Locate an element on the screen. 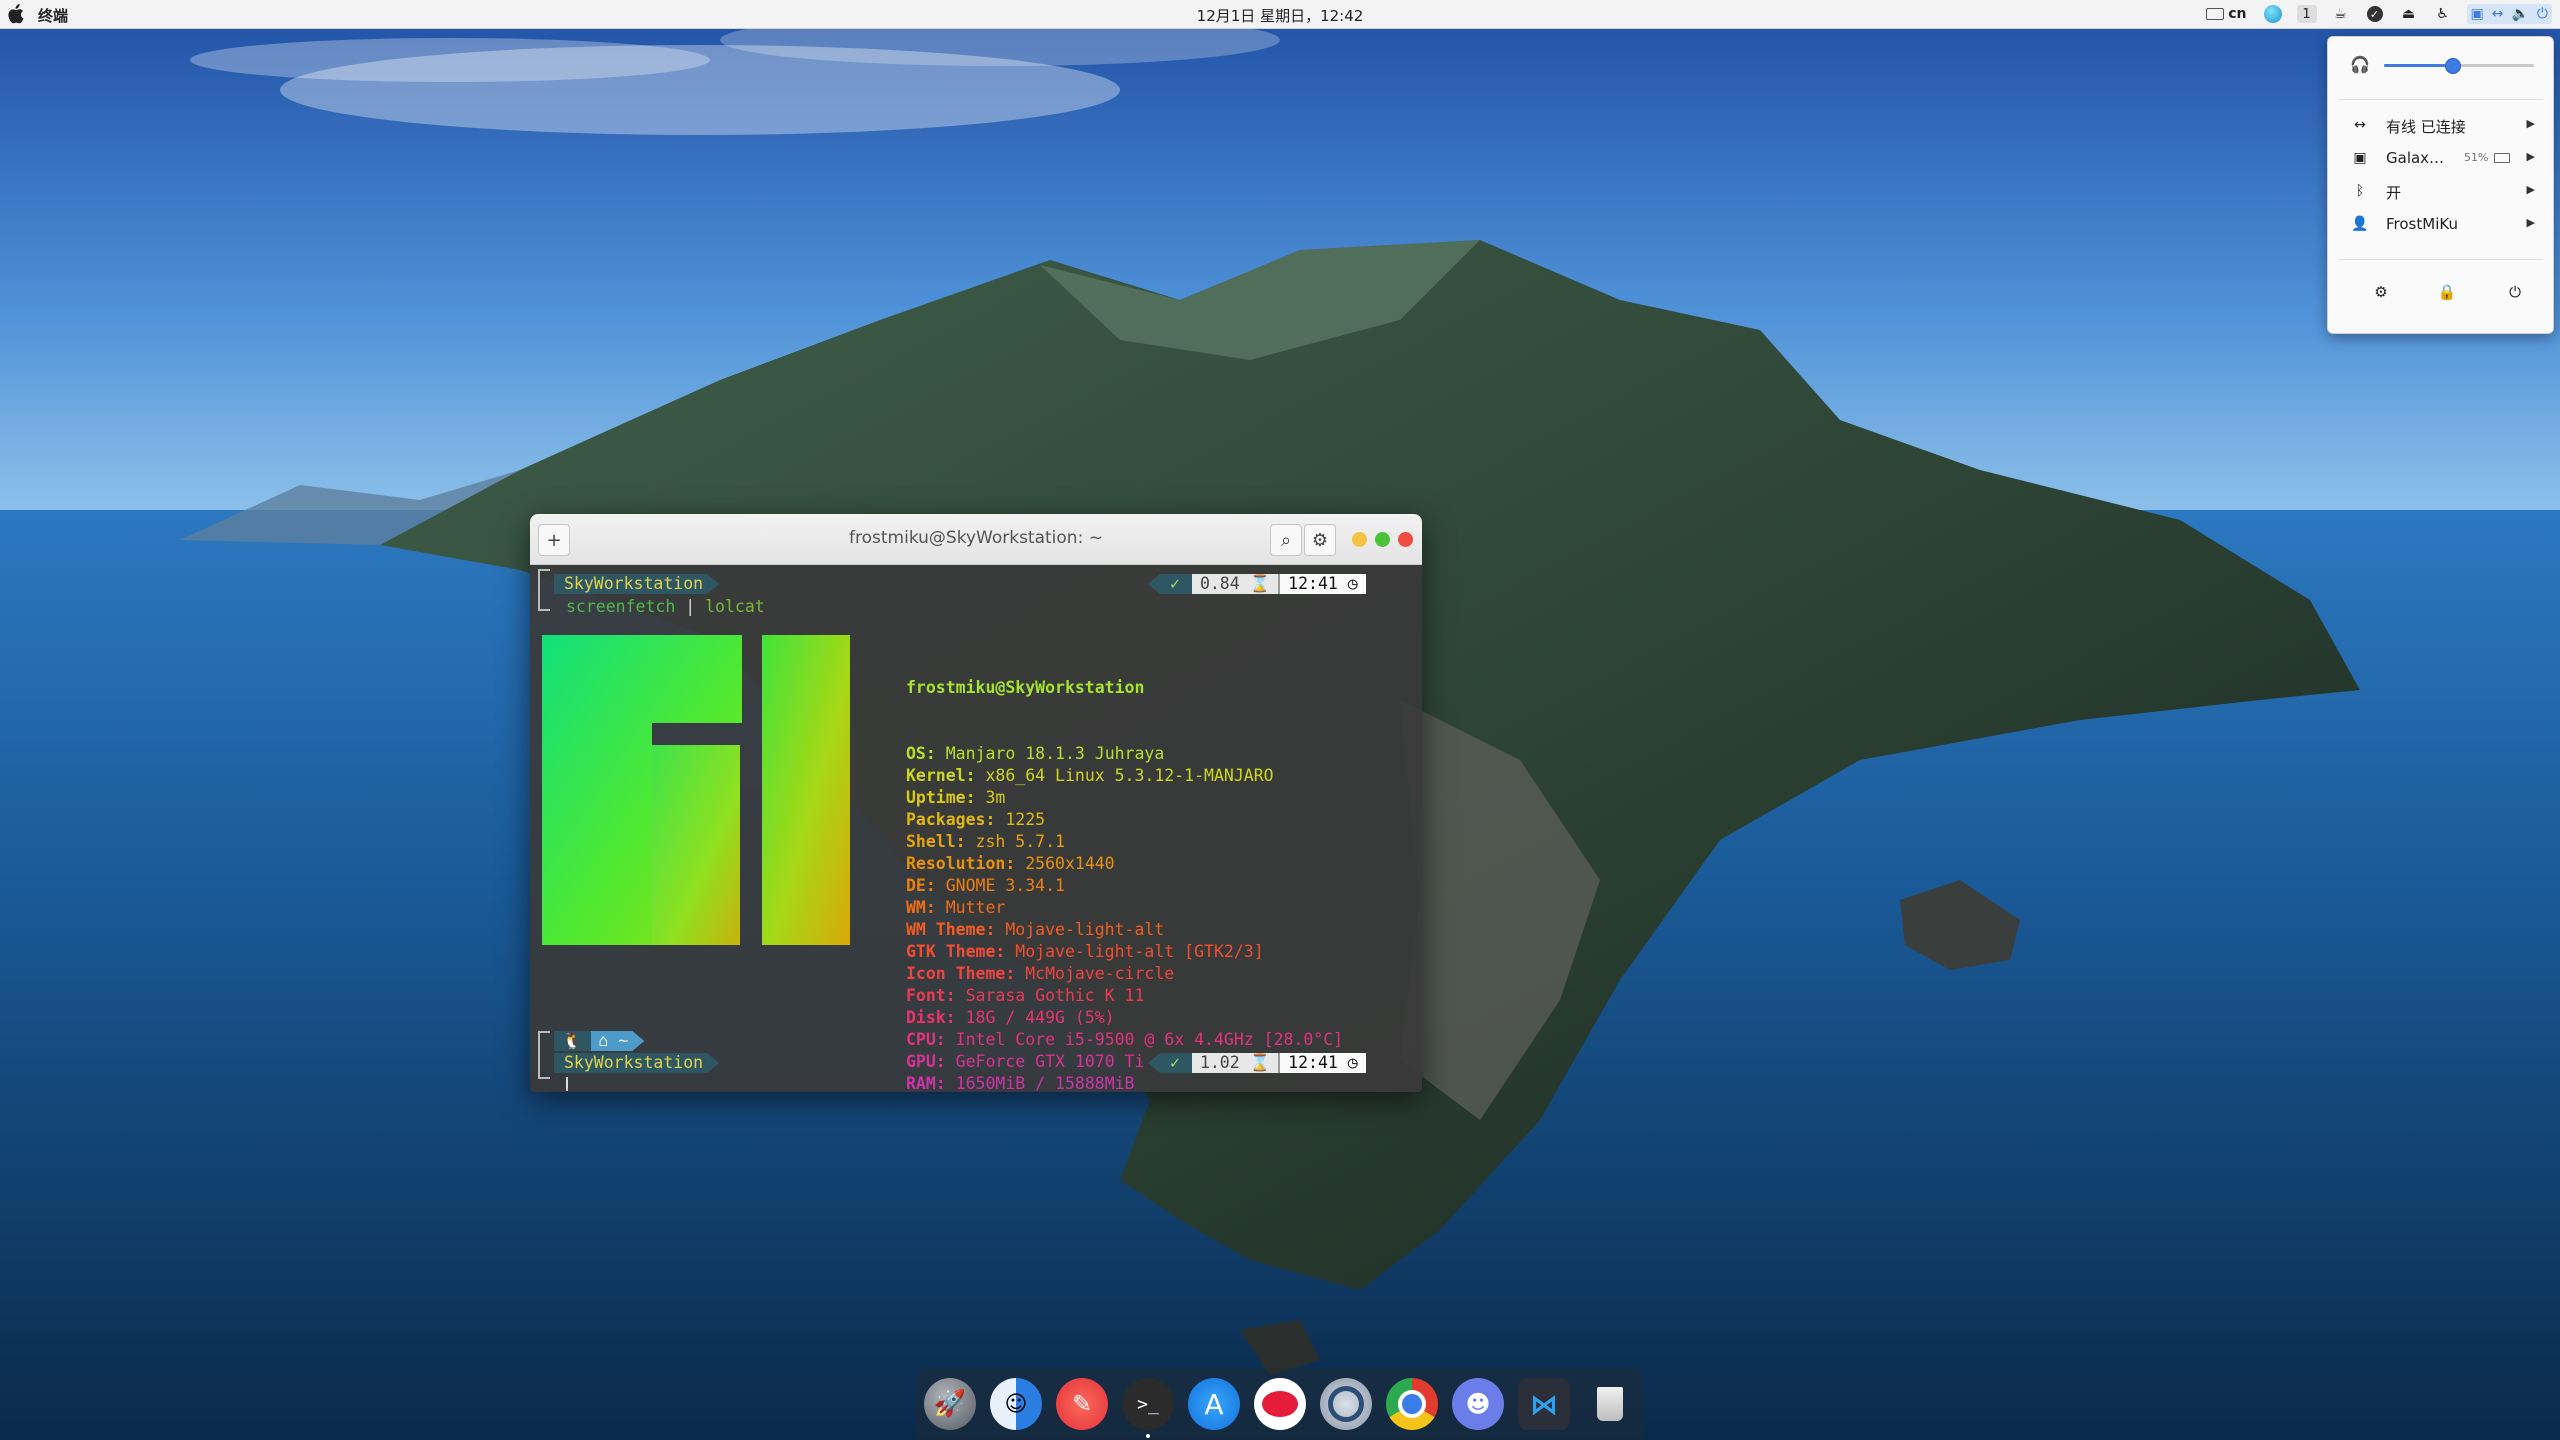 This screenshot has width=2560, height=1440. rocket-icon: 🚀 is located at coordinates (950, 1404).